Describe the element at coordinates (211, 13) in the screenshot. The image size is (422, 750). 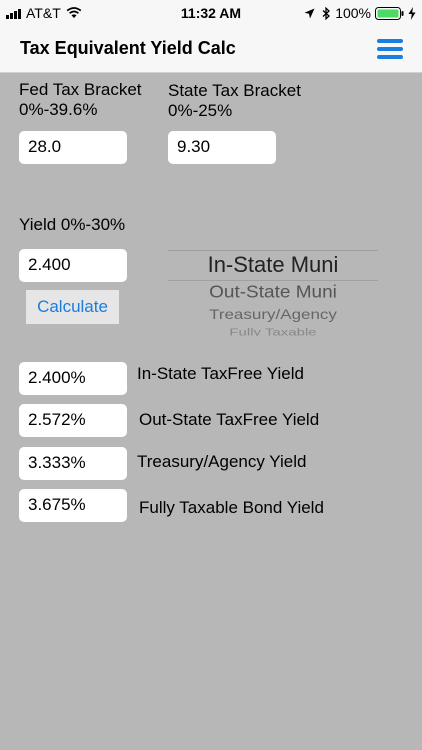
I see `status-bar: AT&T 11:32 AM 100%` at that location.